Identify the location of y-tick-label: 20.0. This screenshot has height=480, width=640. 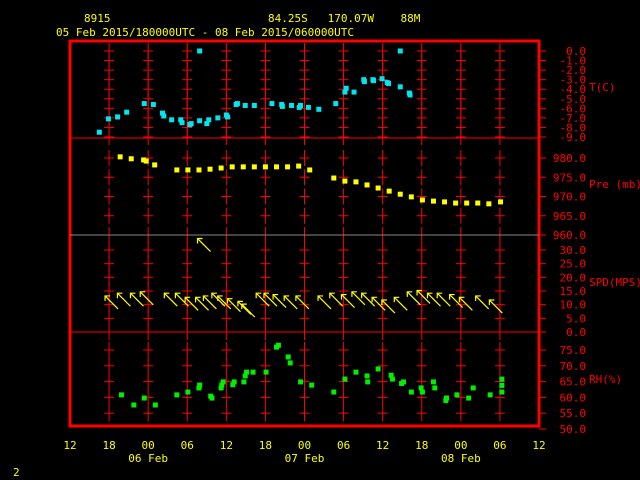
(573, 277).